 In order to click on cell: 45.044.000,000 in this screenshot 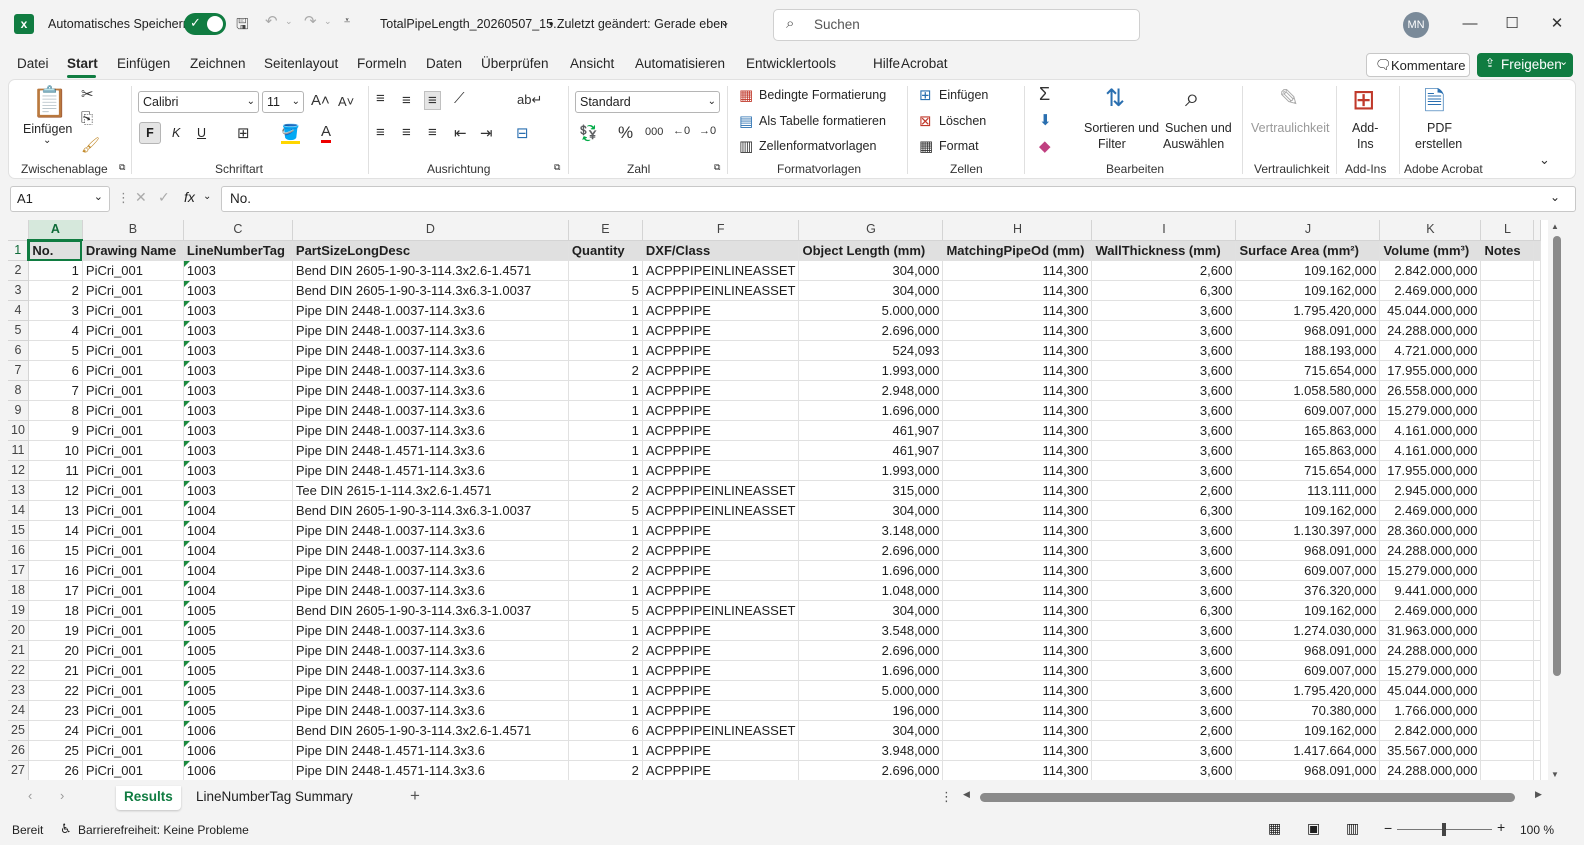, I will do `click(1430, 690)`.